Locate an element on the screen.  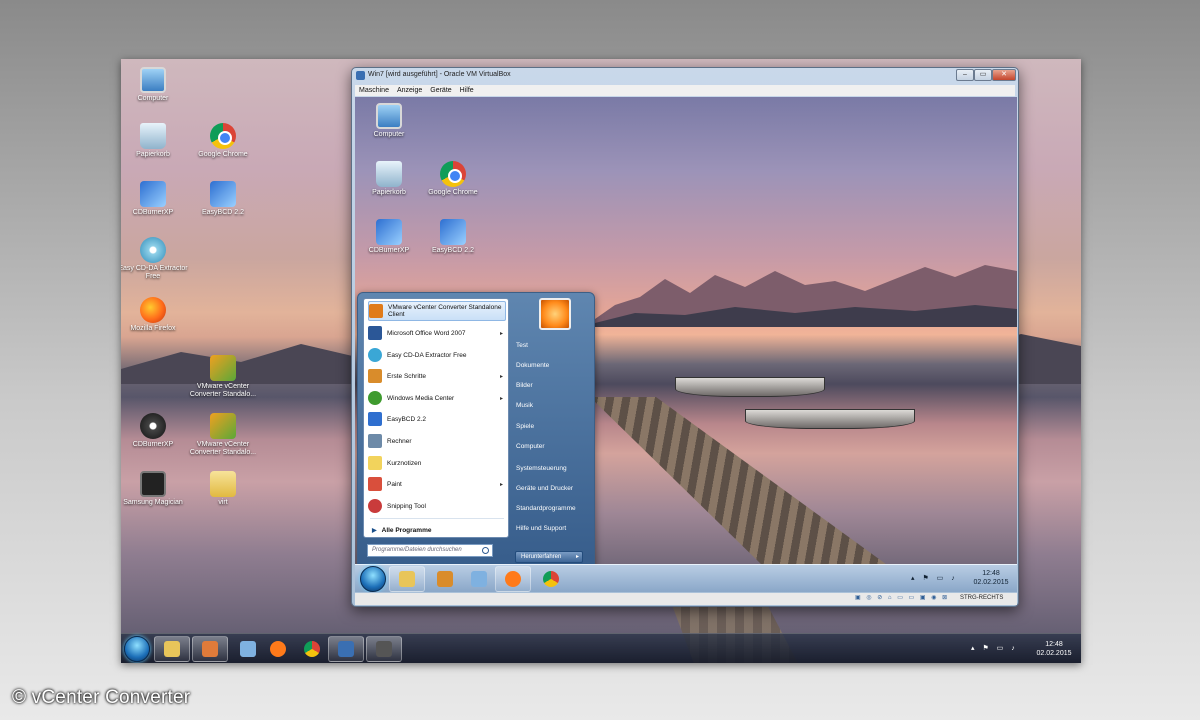
host-taskbar-paint is located at coordinates (210, 649).